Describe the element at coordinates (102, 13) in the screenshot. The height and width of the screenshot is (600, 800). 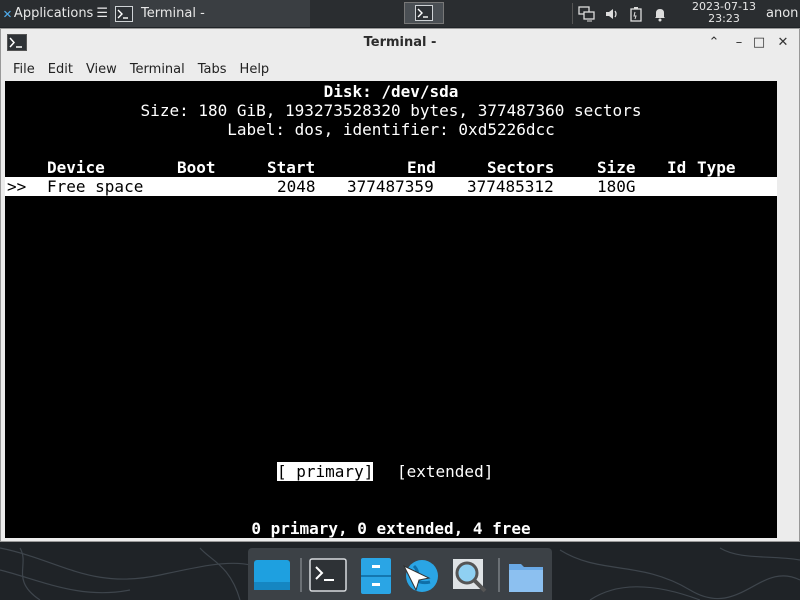
I see `applications-menu-icon: ☰` at that location.